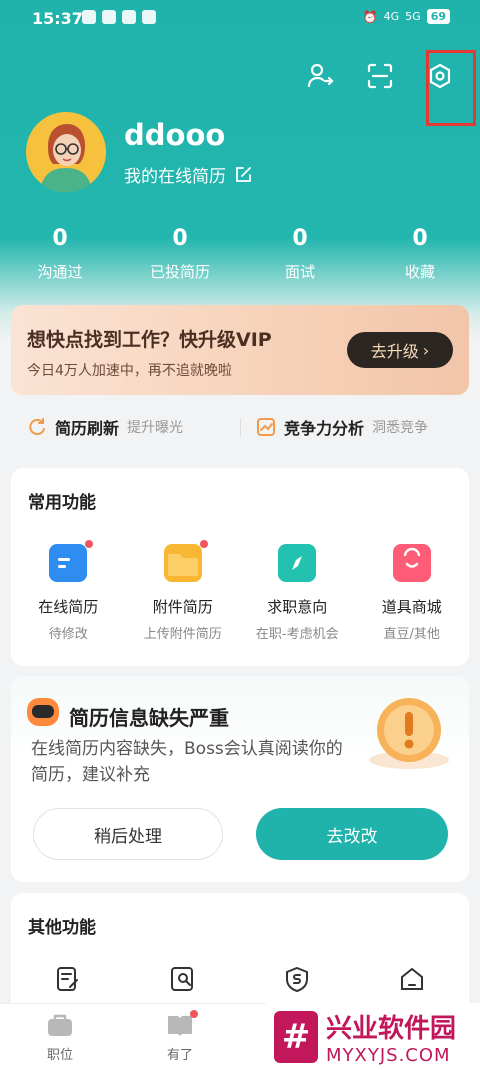 Image resolution: width=480 pixels, height=1070 pixels. Describe the element at coordinates (87, 428) in the screenshot. I see `resume-refresh-label: 简历刷新` at that location.